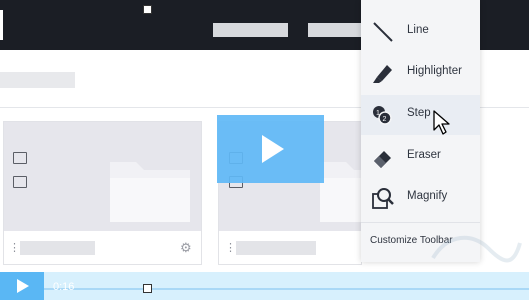  What do you see at coordinates (64, 287) in the screenshot?
I see `video-time: 0:16` at bounding box center [64, 287].